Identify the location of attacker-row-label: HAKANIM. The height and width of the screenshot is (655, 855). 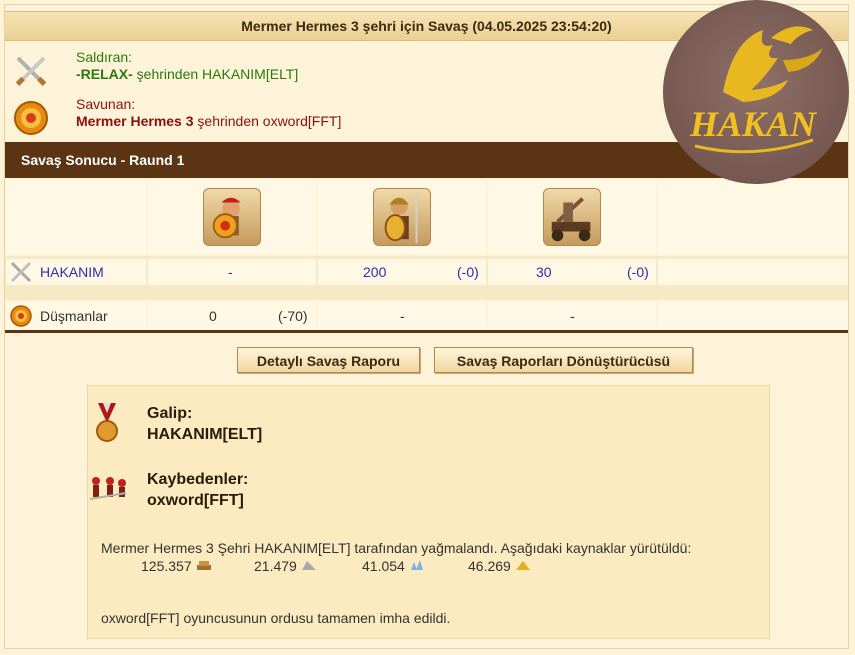
(76, 272).